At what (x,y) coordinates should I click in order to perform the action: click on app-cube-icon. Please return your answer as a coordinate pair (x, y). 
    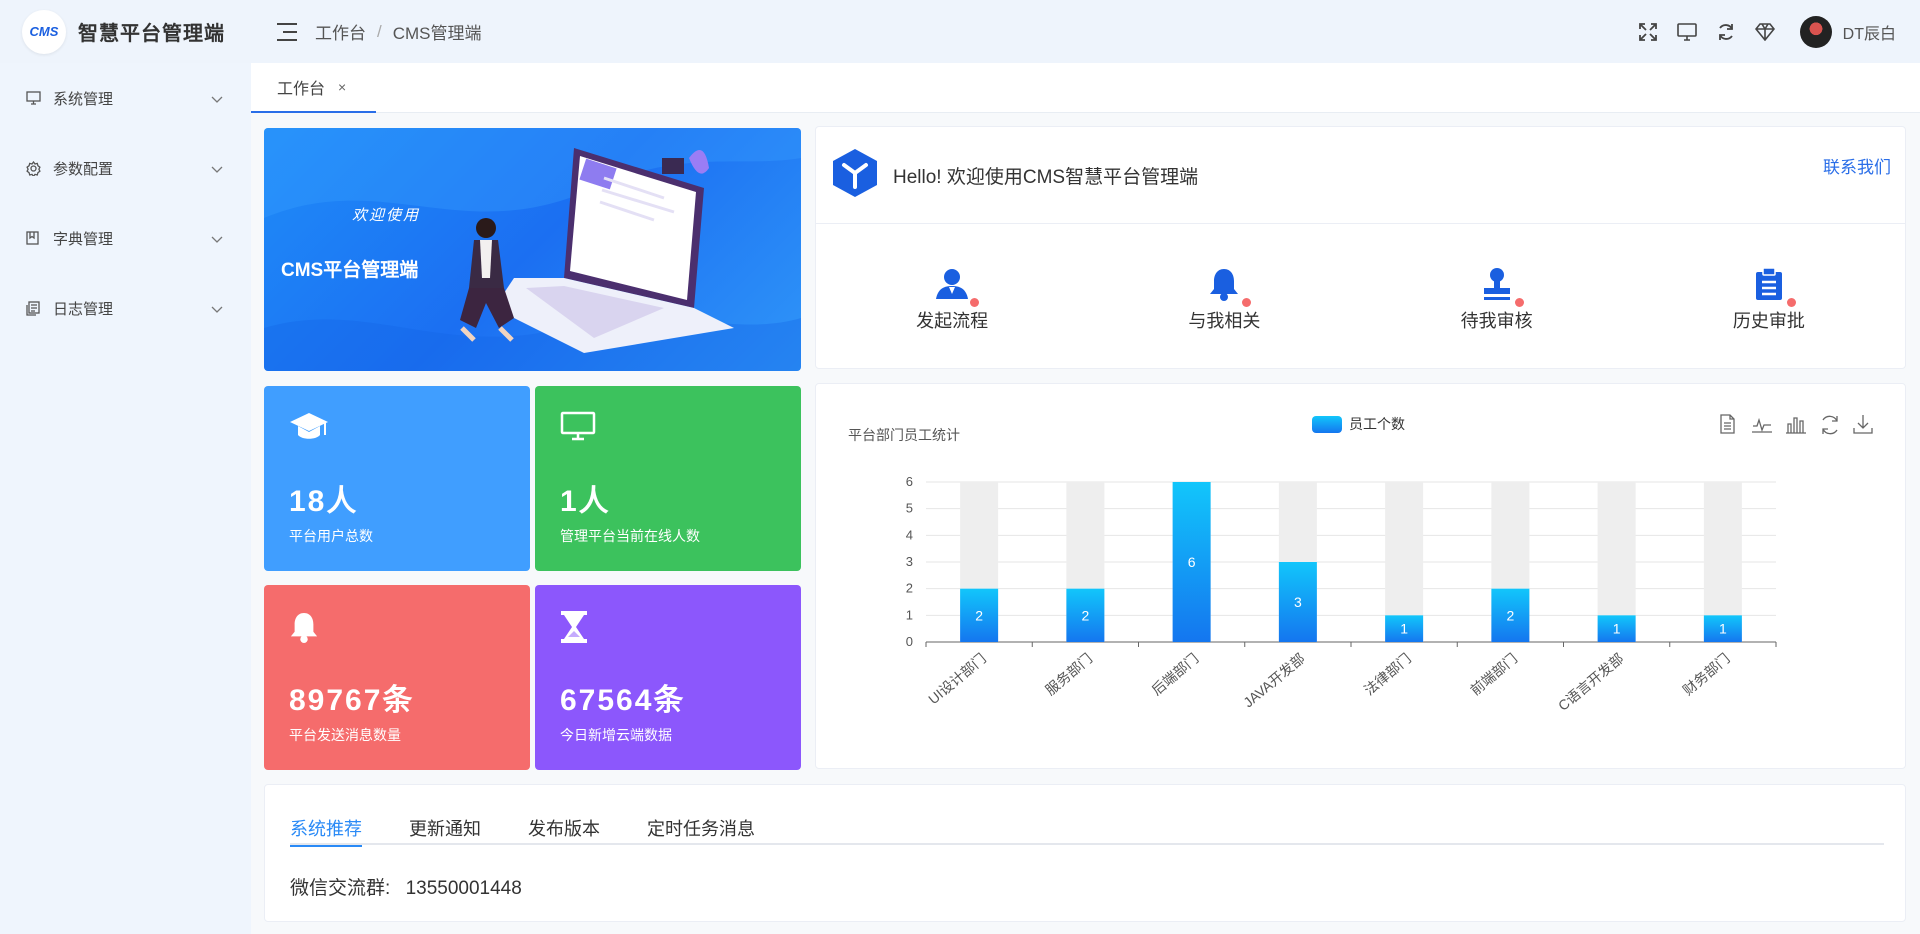
    Looking at the image, I should click on (855, 175).